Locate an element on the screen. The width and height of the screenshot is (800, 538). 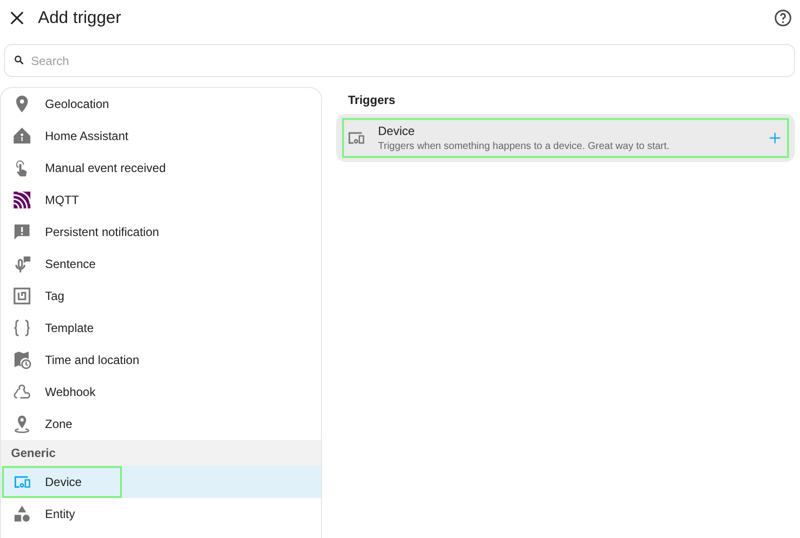
signal-waves-icon is located at coordinates (22, 200).